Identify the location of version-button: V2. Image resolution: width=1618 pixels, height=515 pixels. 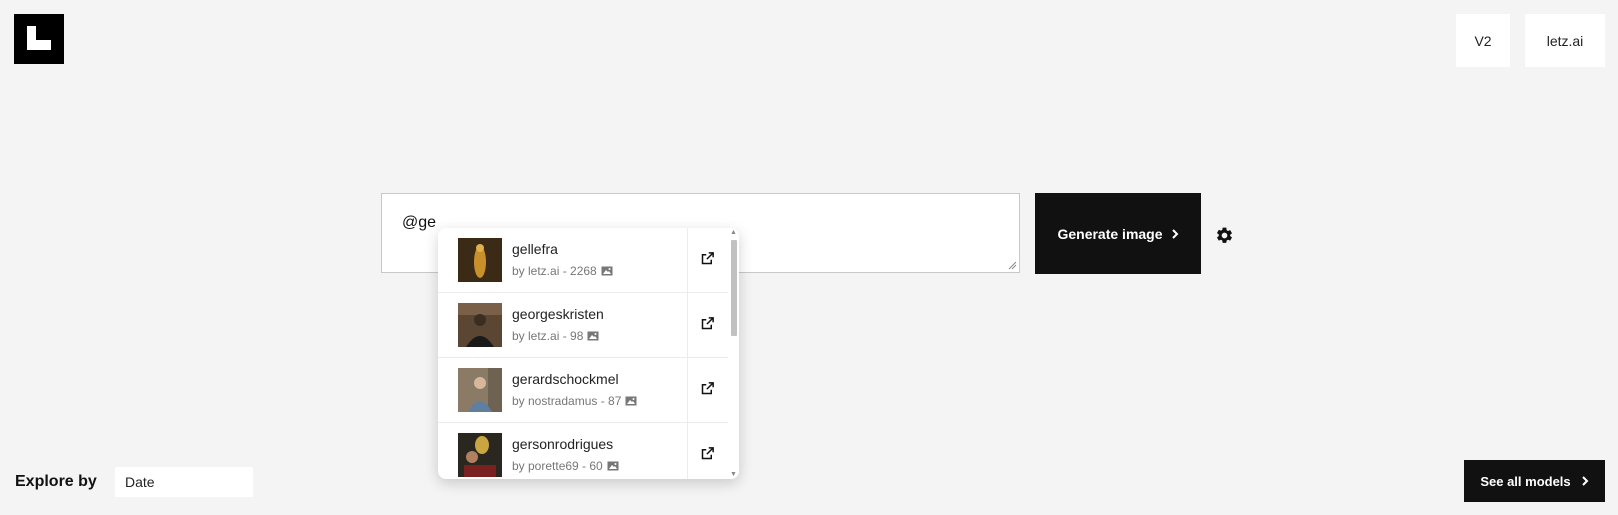
(1483, 40).